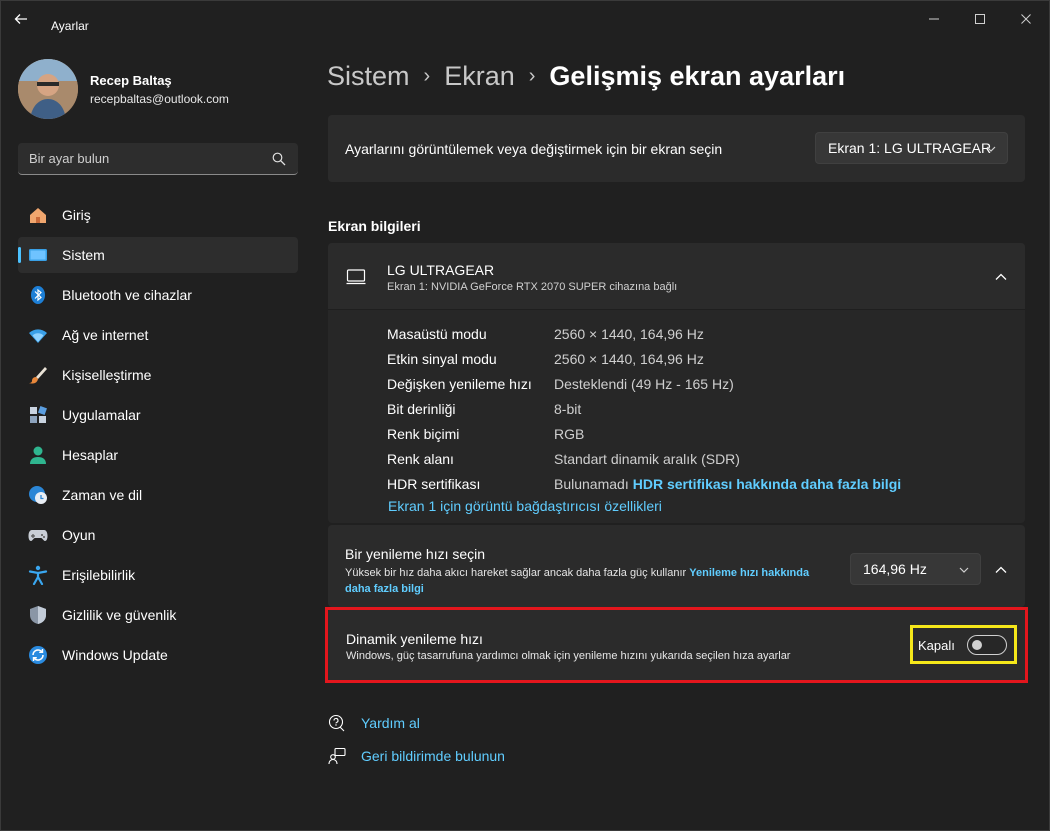 The height and width of the screenshot is (831, 1050). What do you see at coordinates (421, 408) in the screenshot?
I see `info-key: Bit derinliği` at bounding box center [421, 408].